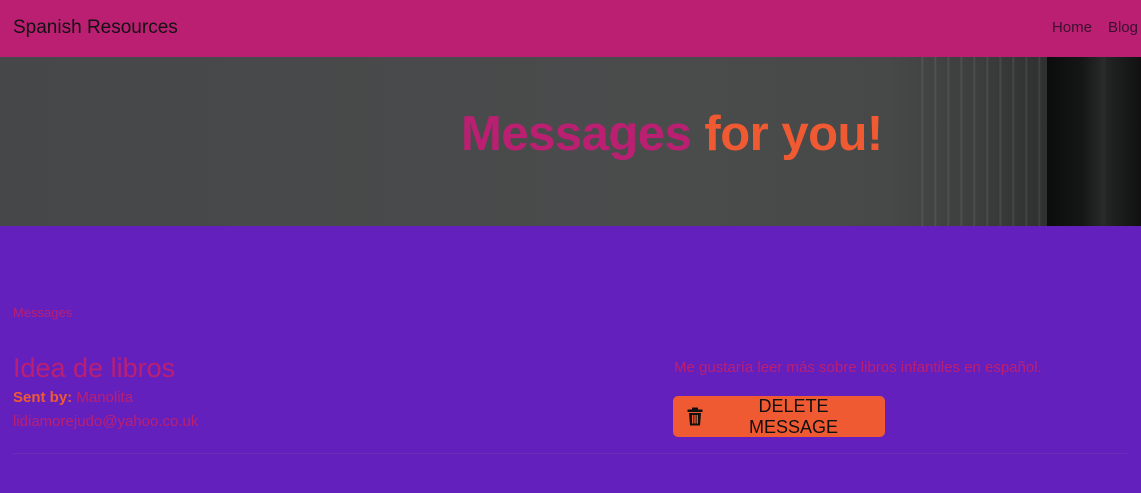  I want to click on hero-title-part2: for you!, so click(793, 134).